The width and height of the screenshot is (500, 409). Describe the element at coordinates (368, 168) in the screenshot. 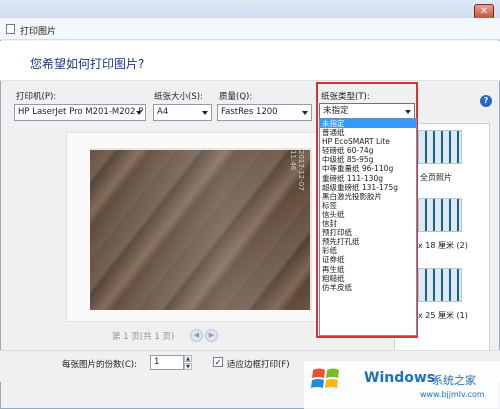

I see `dropdown-option: 中等重量纸 96-110g` at that location.